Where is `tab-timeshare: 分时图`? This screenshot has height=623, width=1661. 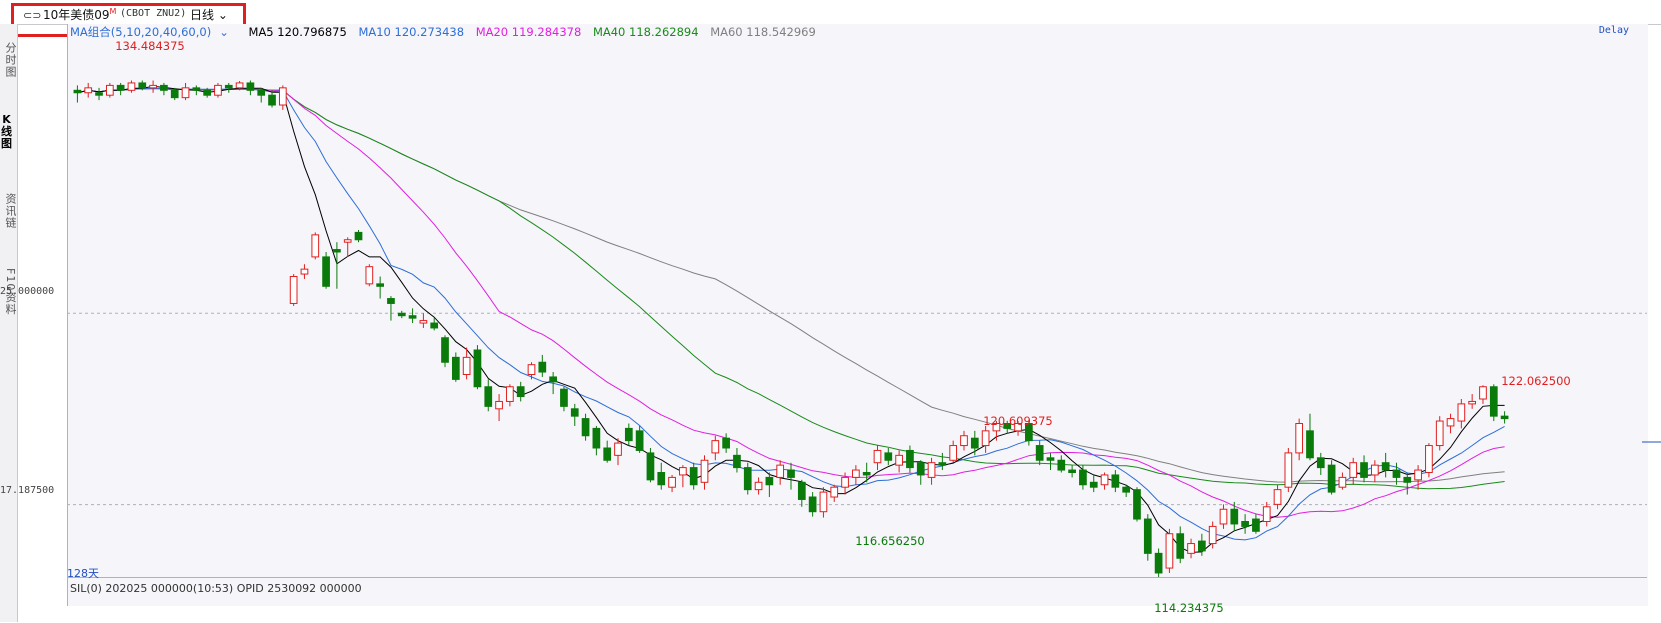 tab-timeshare: 分时图 is located at coordinates (8, 60).